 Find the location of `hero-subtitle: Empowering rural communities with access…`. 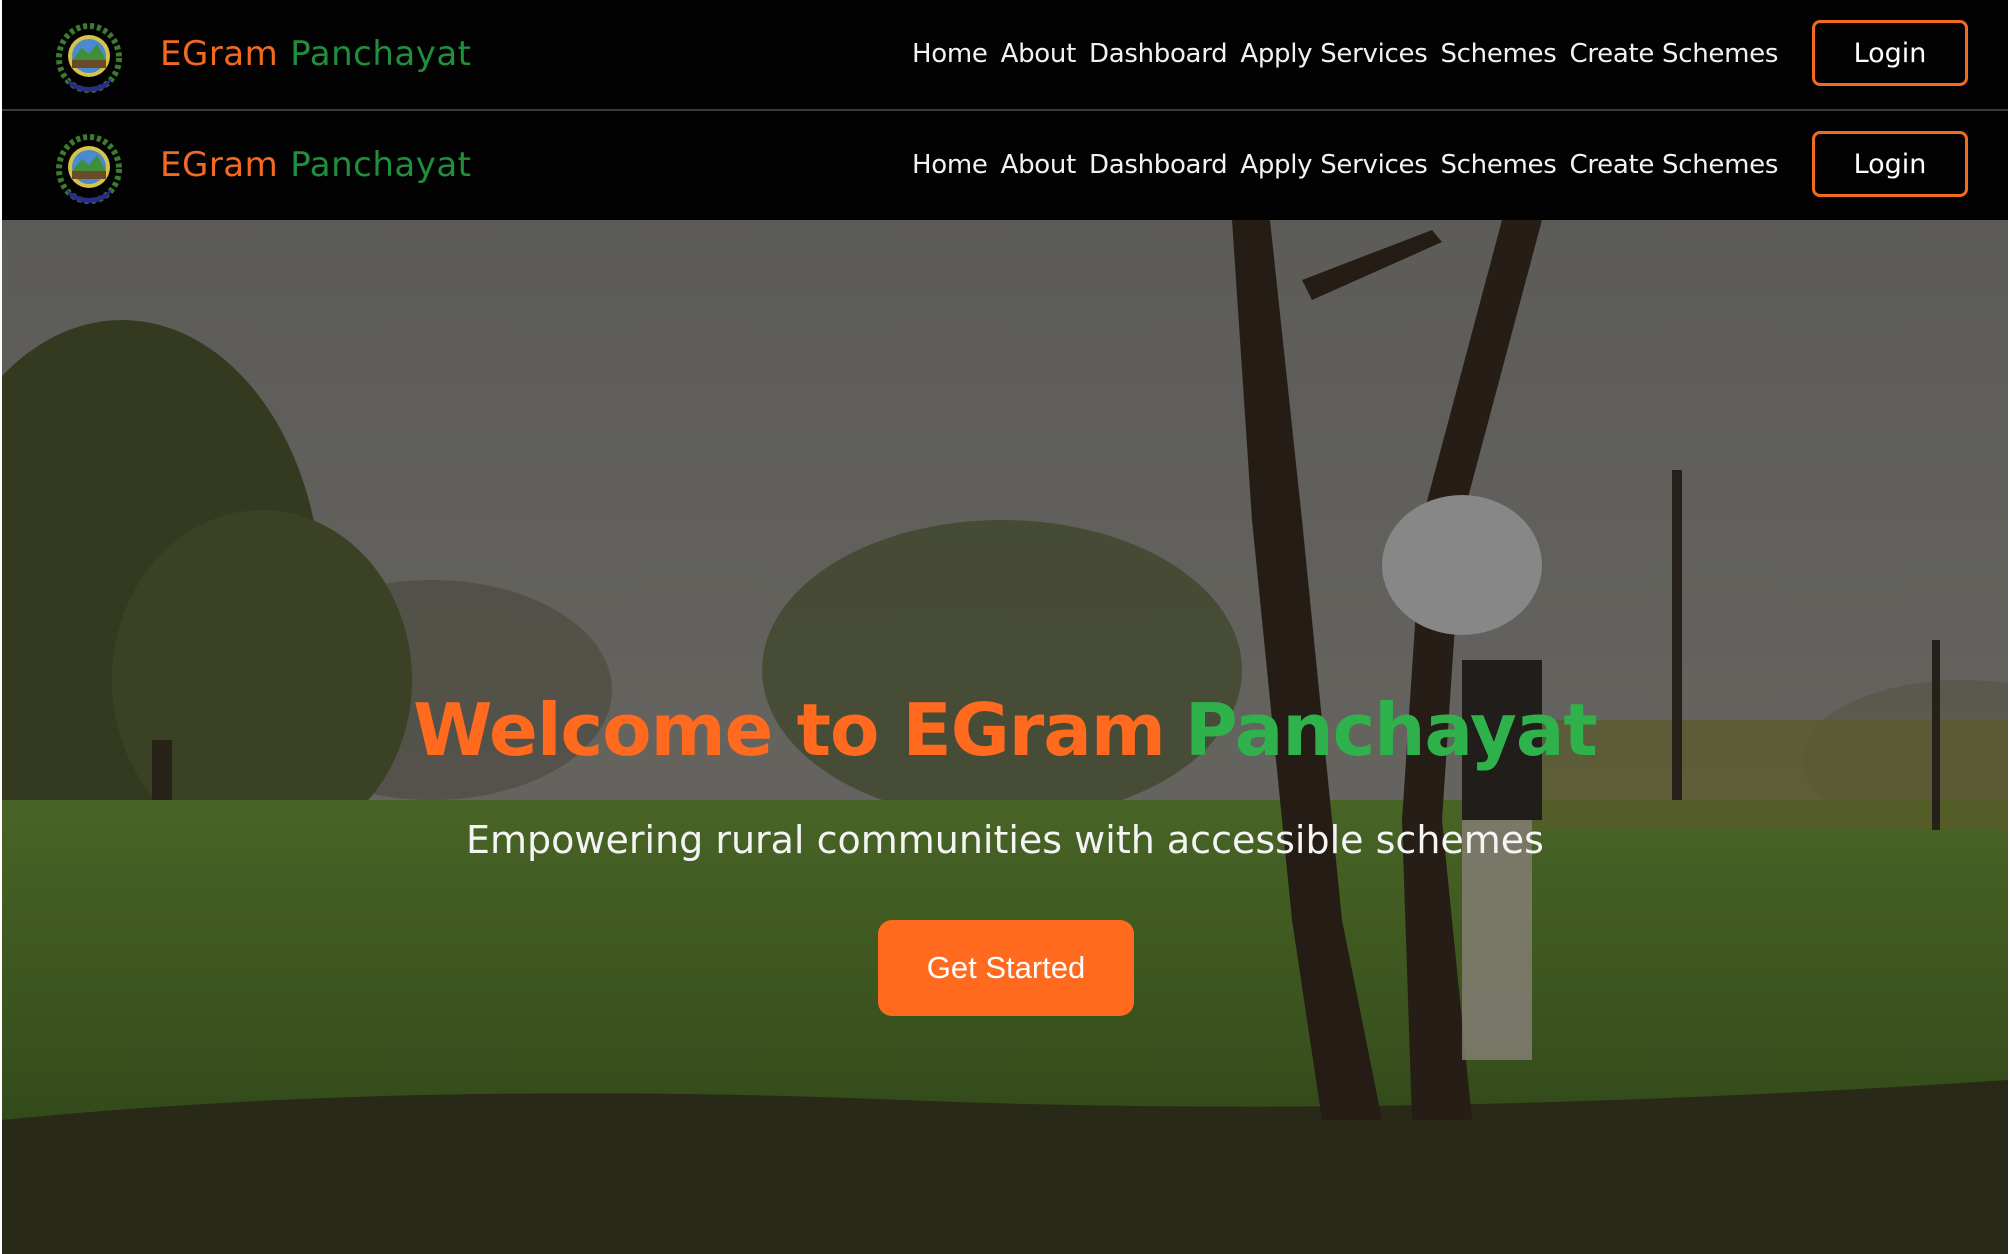

hero-subtitle: Empowering rural communities with access… is located at coordinates (1005, 840).